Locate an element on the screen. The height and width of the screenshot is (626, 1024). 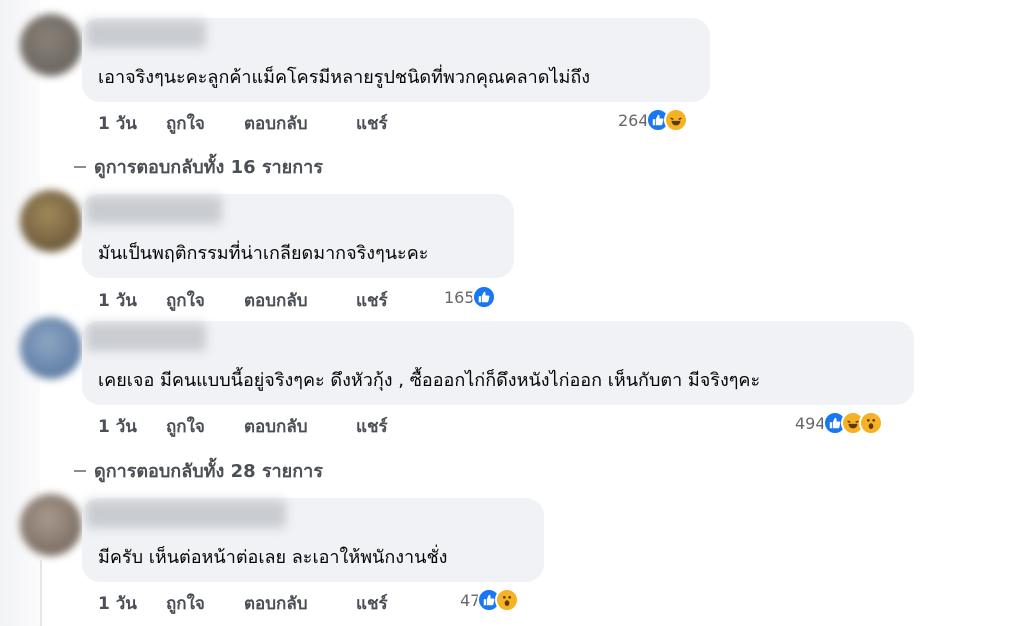
reaction-summary: 264 is located at coordinates (653, 120).